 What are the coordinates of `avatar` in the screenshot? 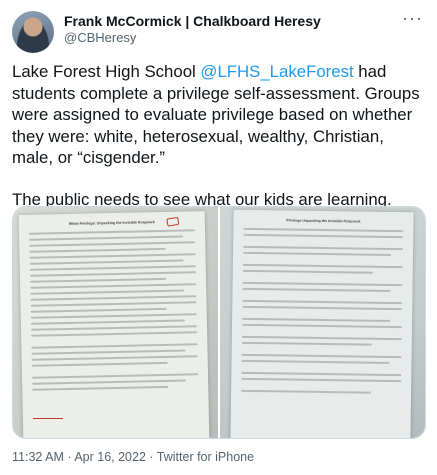 It's located at (33, 32).